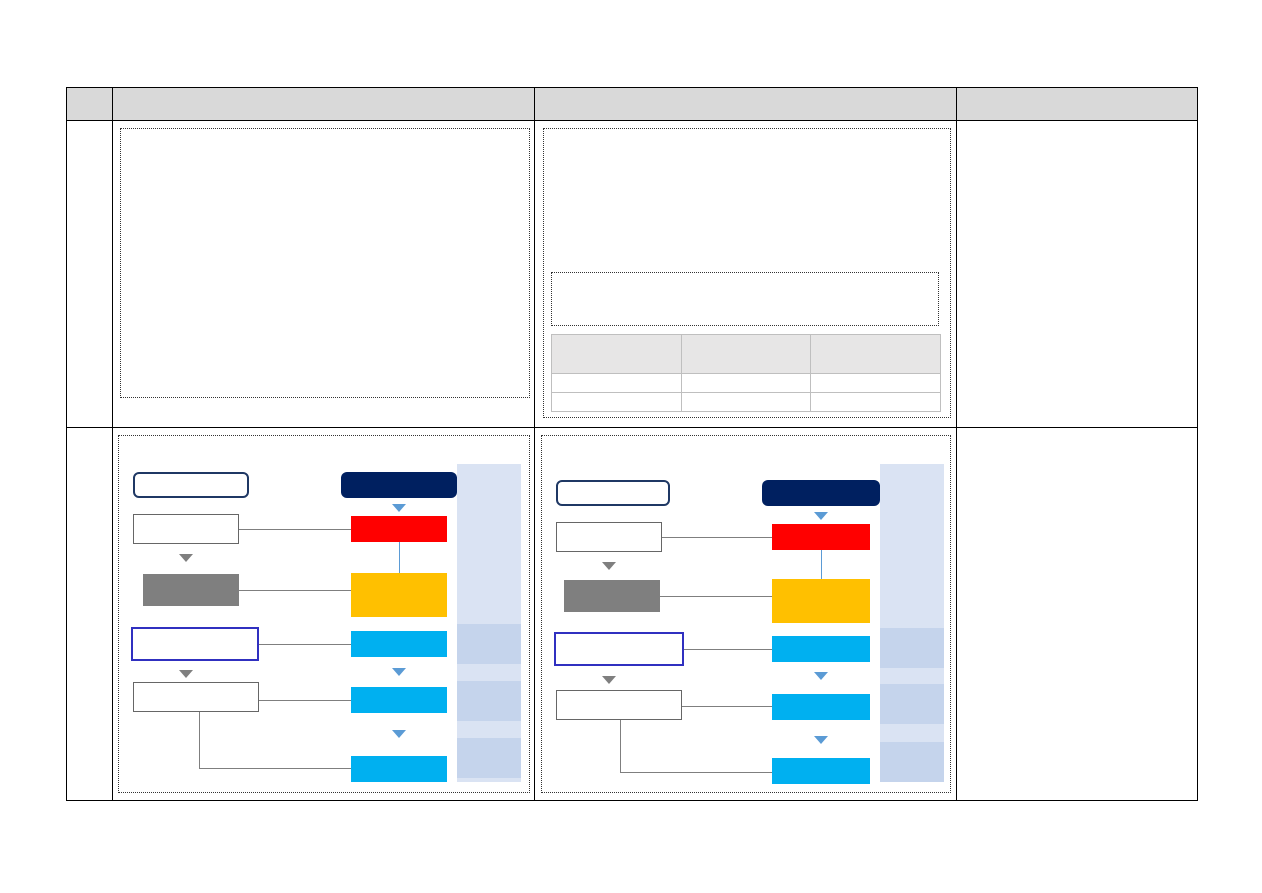  I want to click on inner-note-box, so click(745, 299).